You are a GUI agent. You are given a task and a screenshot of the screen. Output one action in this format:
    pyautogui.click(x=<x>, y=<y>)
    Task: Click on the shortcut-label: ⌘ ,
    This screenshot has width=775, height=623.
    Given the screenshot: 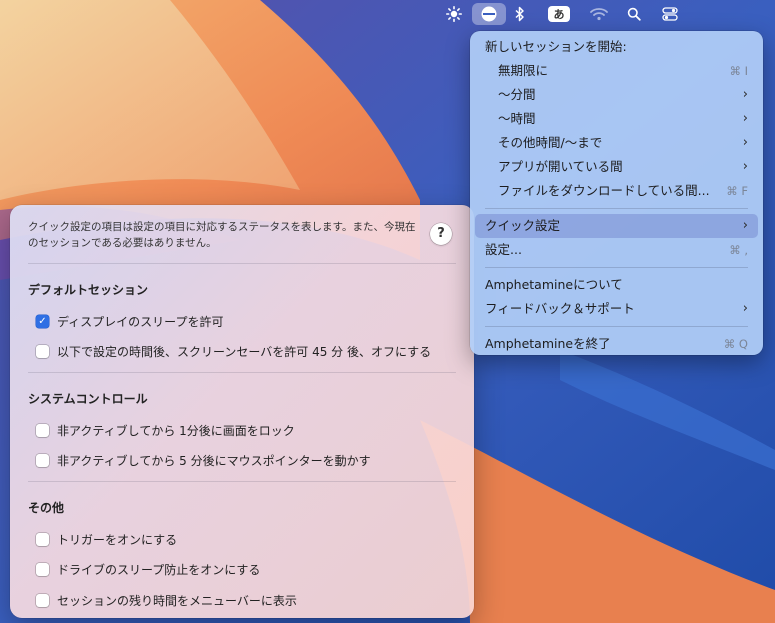 What is the action you would take?
    pyautogui.click(x=738, y=250)
    